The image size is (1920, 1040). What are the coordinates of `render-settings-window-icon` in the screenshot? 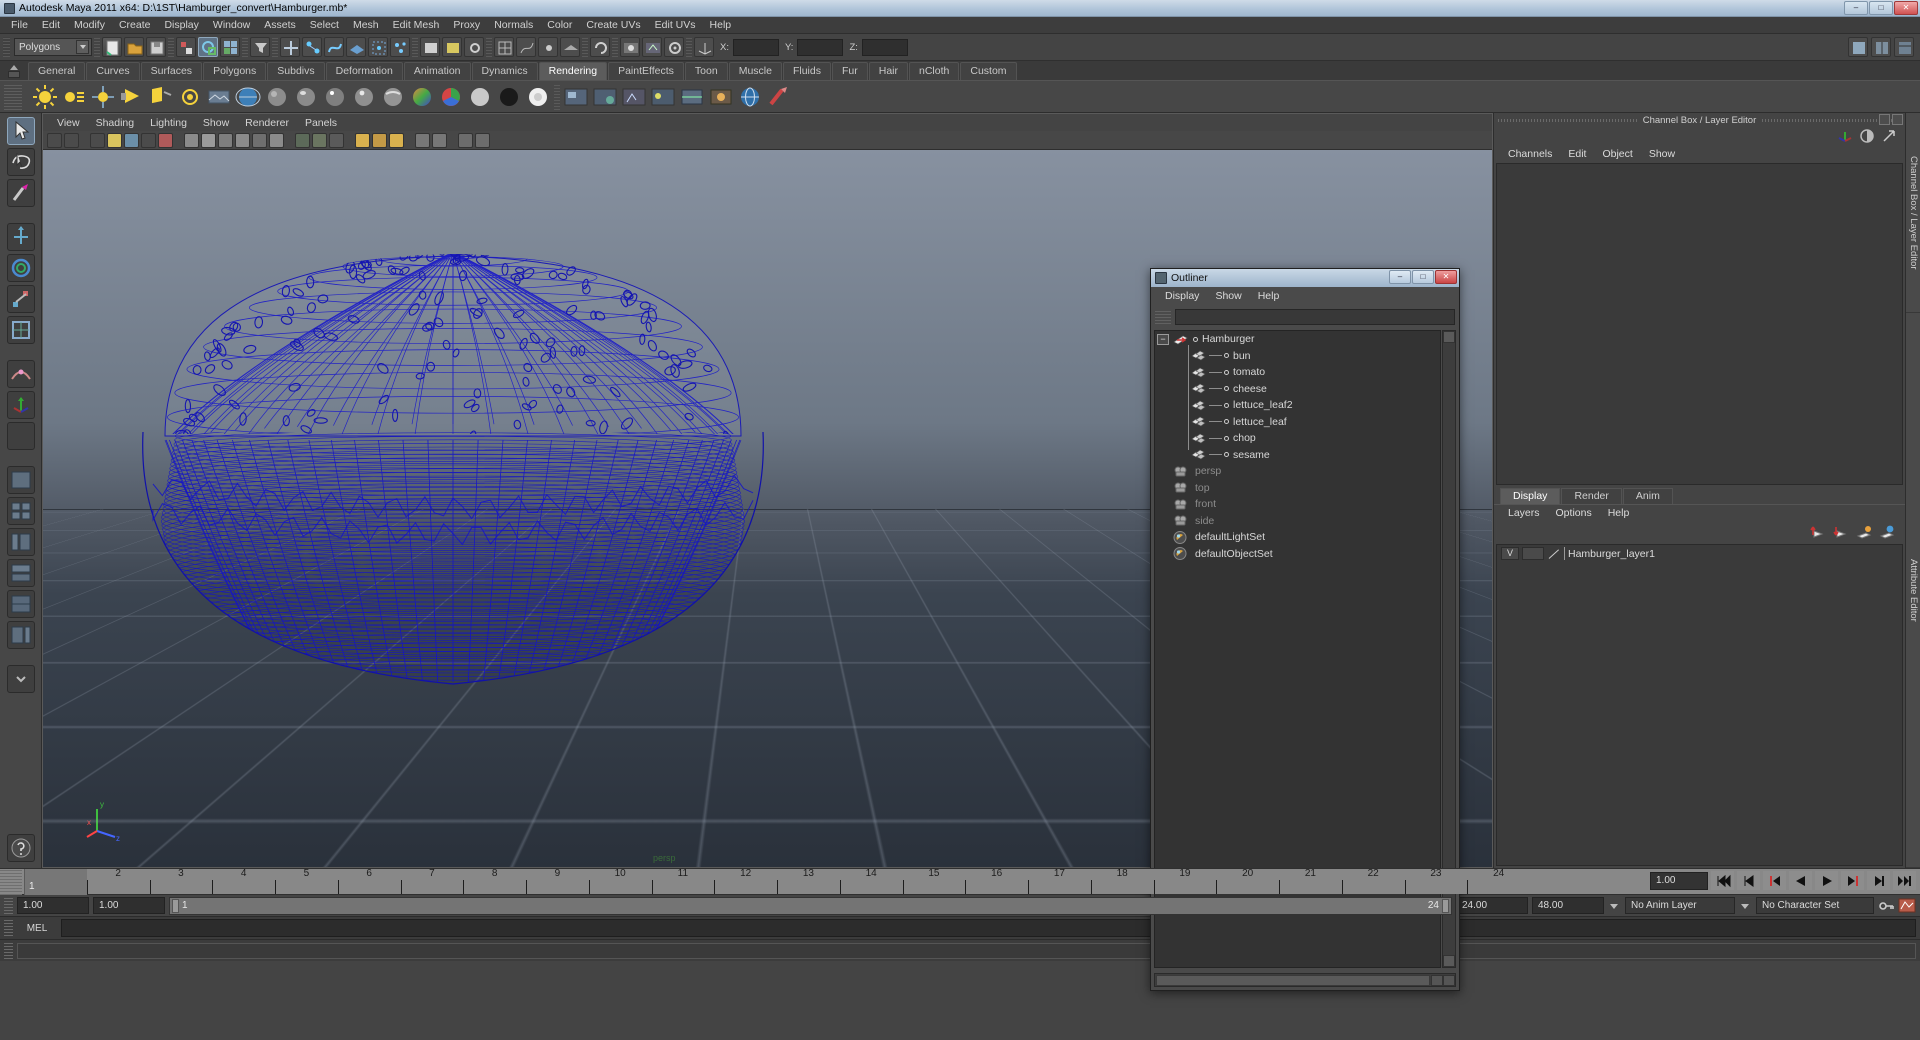 It's located at (634, 97).